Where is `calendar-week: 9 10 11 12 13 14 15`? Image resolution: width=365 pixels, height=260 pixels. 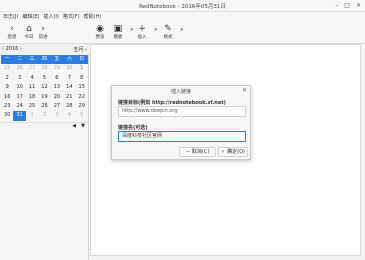
calendar-week: 9 10 11 12 13 14 15 is located at coordinates (44, 87).